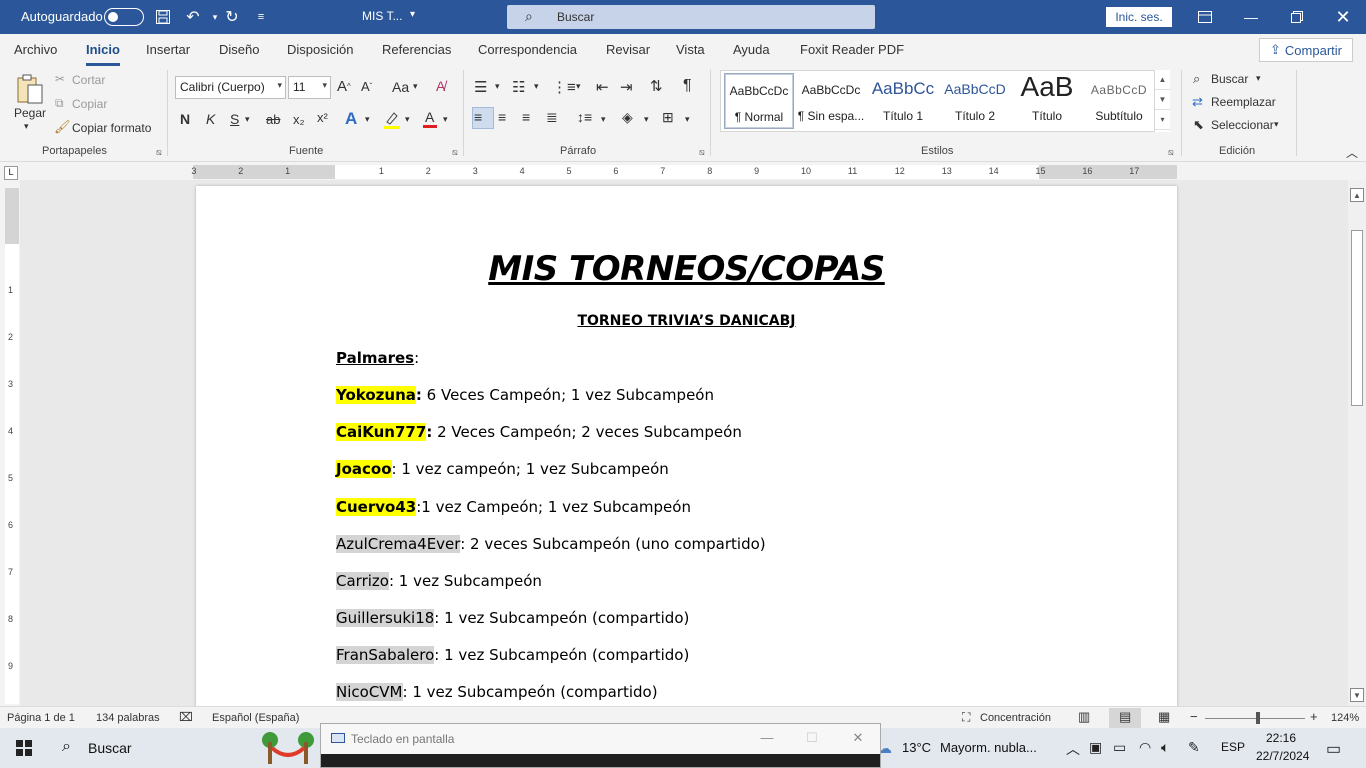 The width and height of the screenshot is (1366, 768). Describe the element at coordinates (767, 739) in the screenshot. I see `osk-minimize-button: —` at that location.